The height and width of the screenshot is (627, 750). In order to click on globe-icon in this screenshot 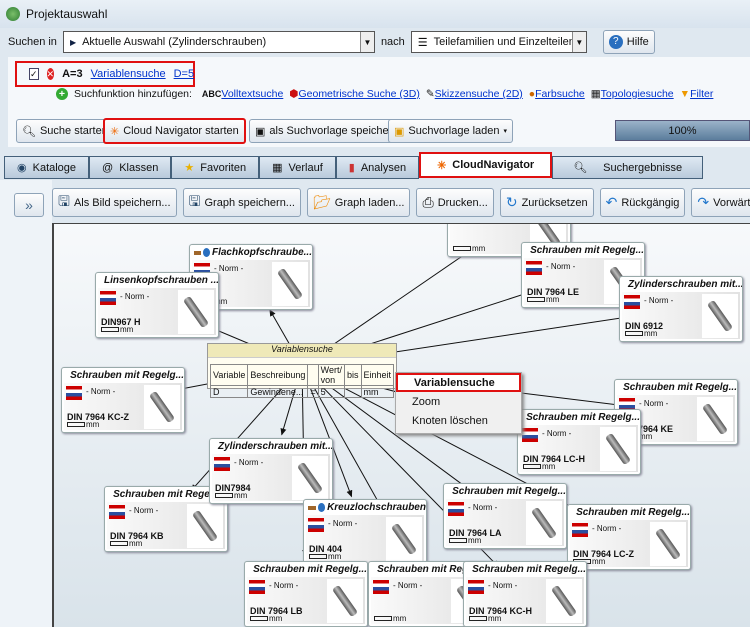, I will do `click(206, 252)`.